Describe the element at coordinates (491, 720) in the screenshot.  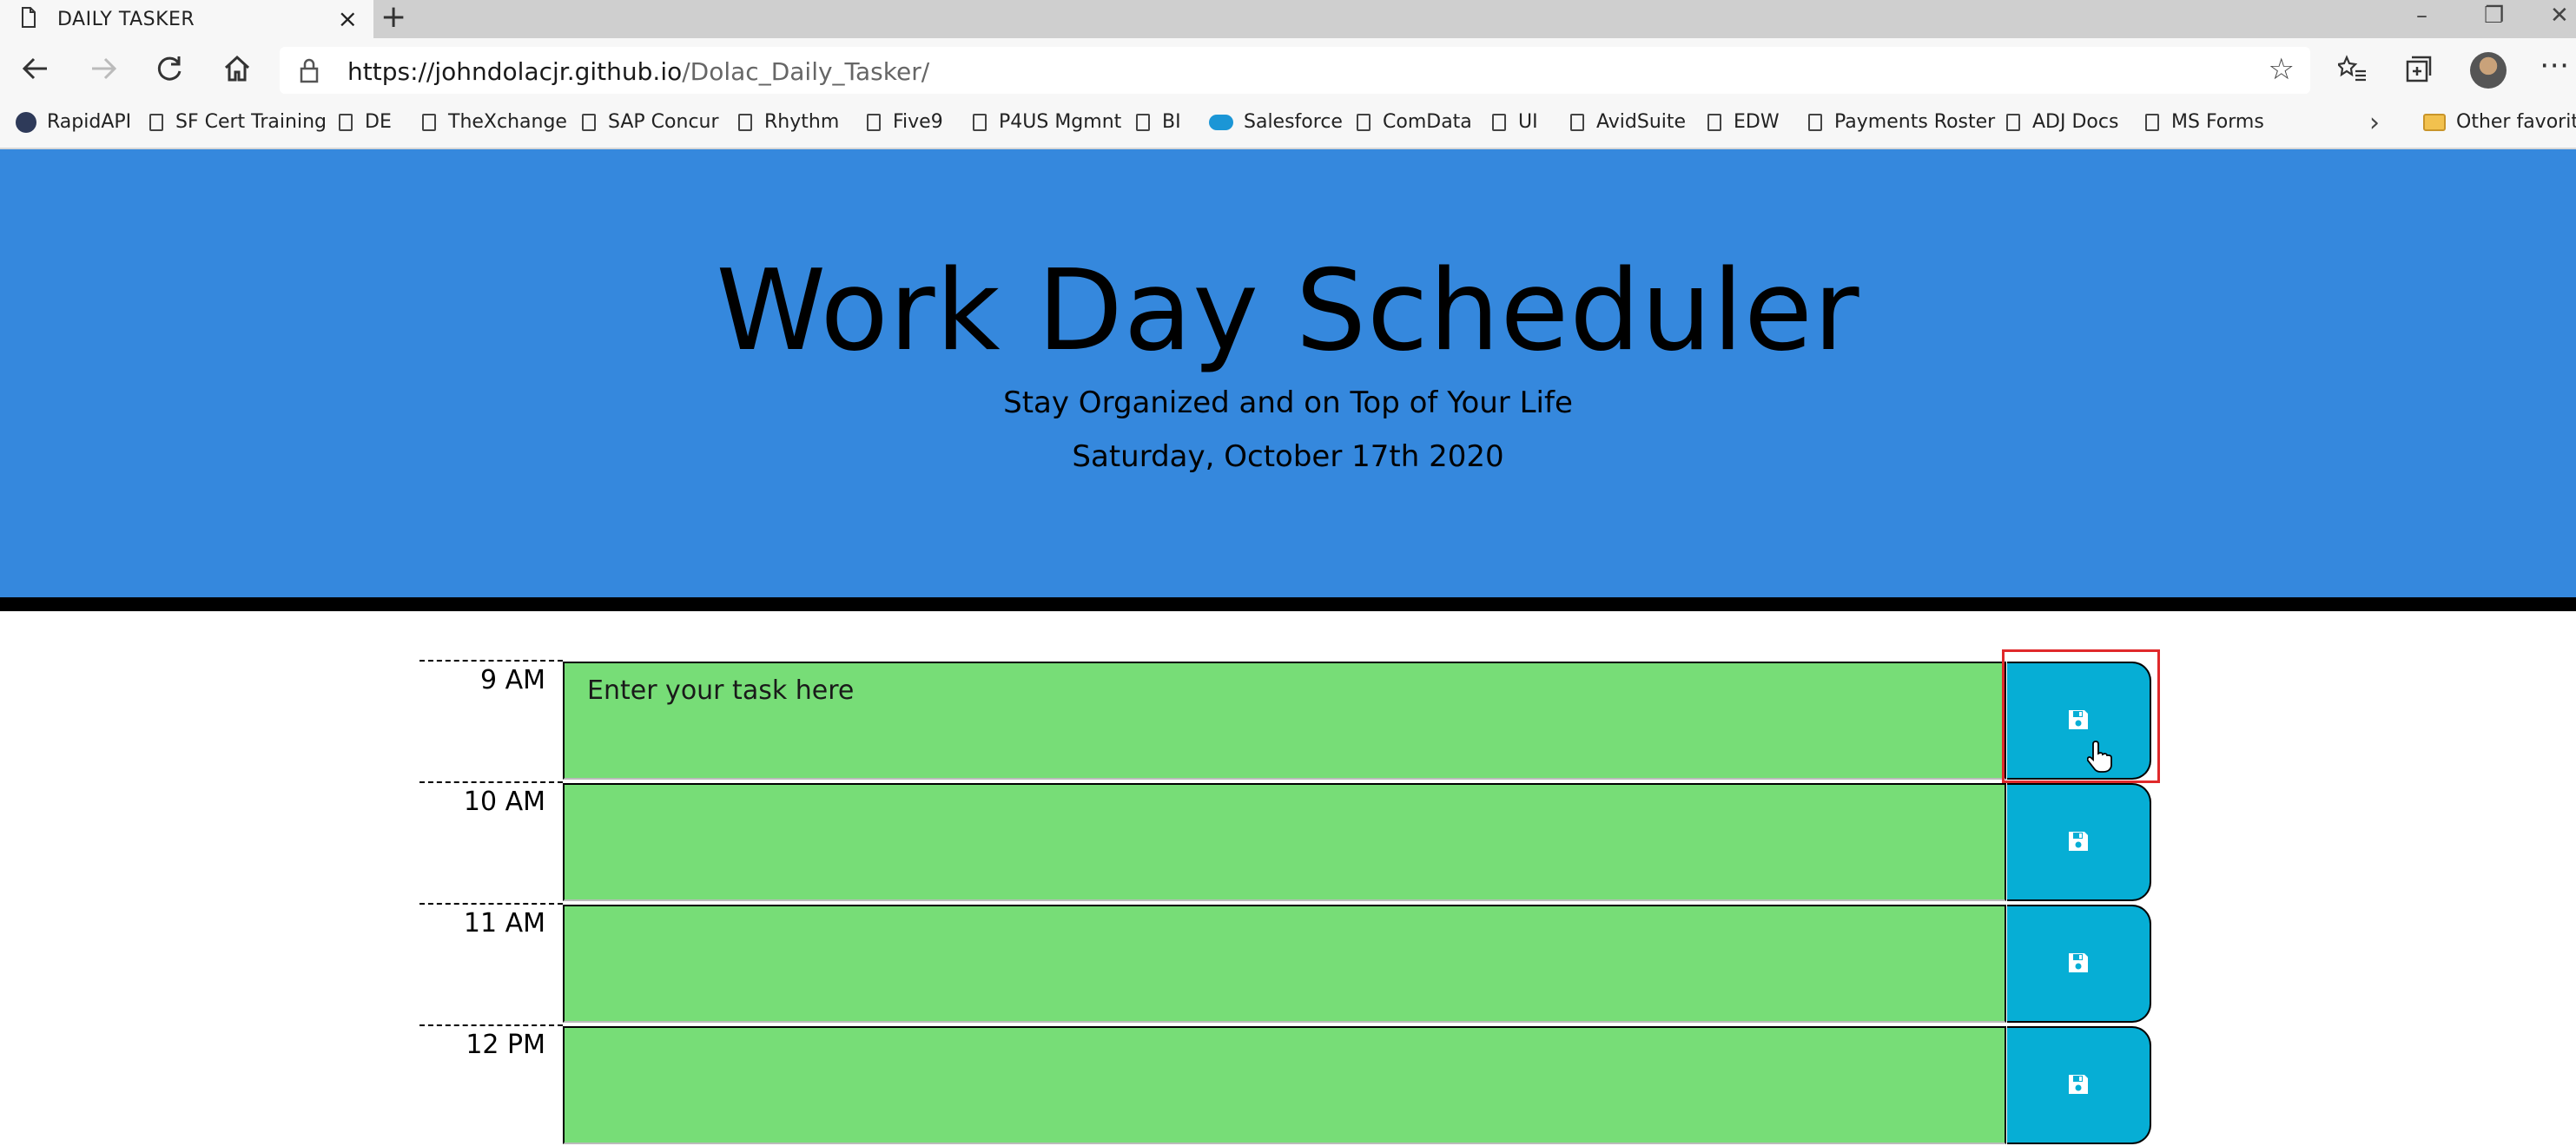
I see `hour-label: 9 AM` at that location.